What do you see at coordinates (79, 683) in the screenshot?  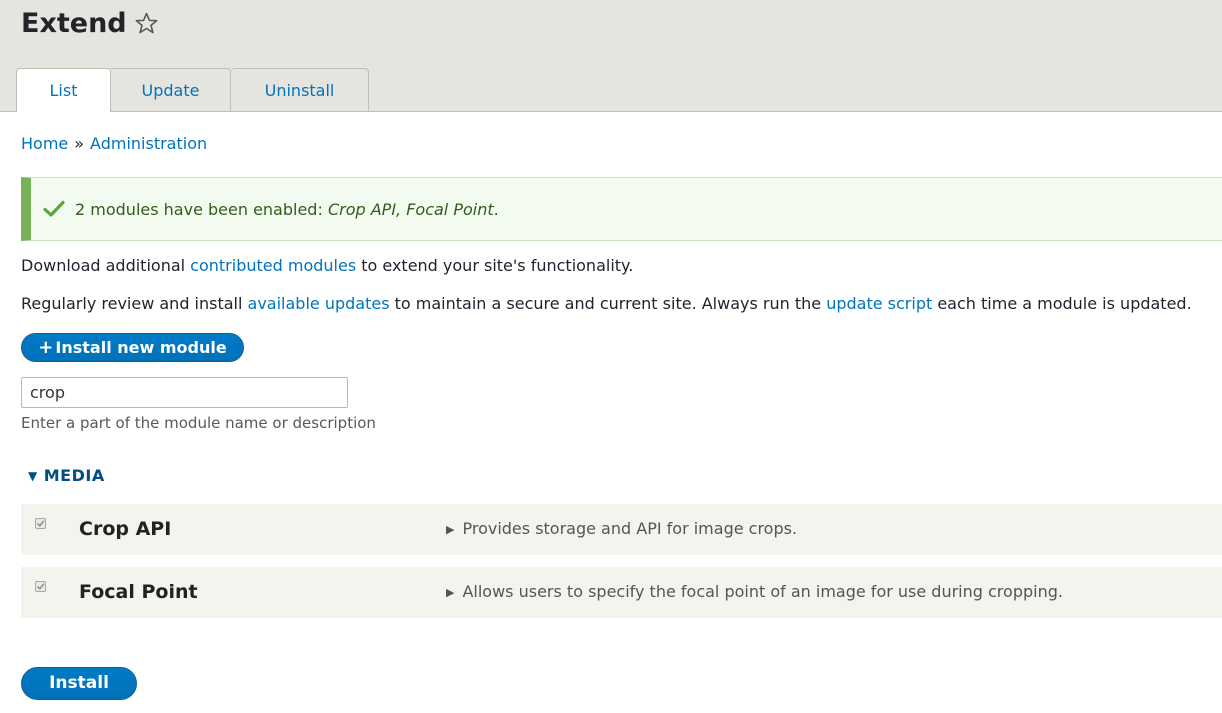 I see `install-button: Install` at bounding box center [79, 683].